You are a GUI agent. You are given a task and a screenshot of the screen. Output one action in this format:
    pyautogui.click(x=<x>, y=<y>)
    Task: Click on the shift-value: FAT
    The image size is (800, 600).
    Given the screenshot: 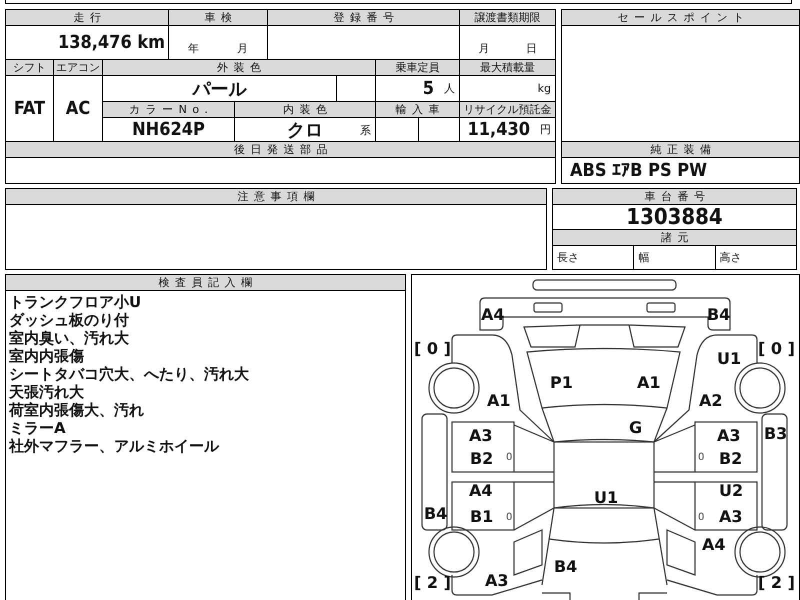 What is the action you would take?
    pyautogui.click(x=29, y=108)
    